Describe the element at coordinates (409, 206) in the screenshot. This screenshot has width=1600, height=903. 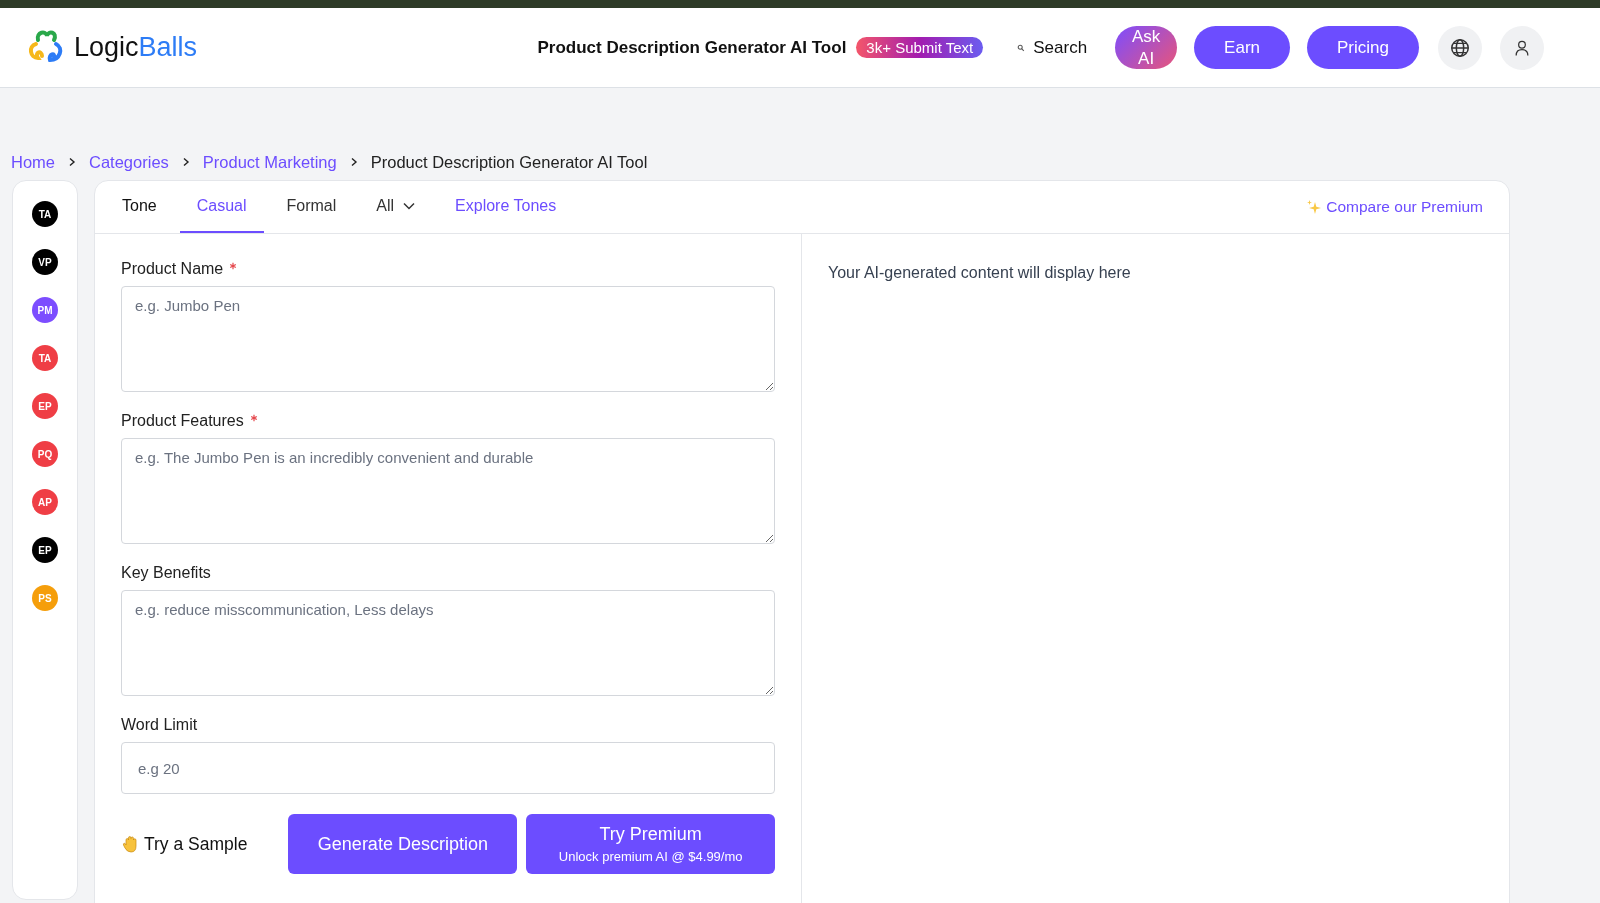
I see `chevron-down-icon` at that location.